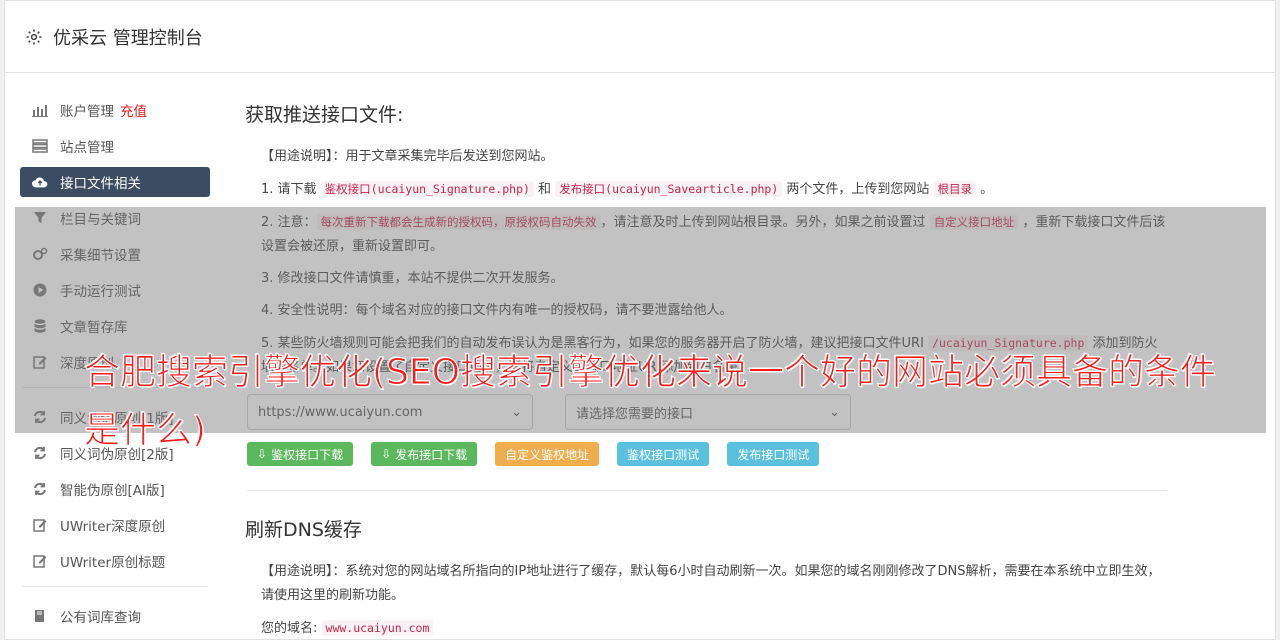 The width and height of the screenshot is (1280, 640). Describe the element at coordinates (765, 222) in the screenshot. I see `text: ，请注意及时上传到网站根目录。另外，如果之前设置过` at that location.